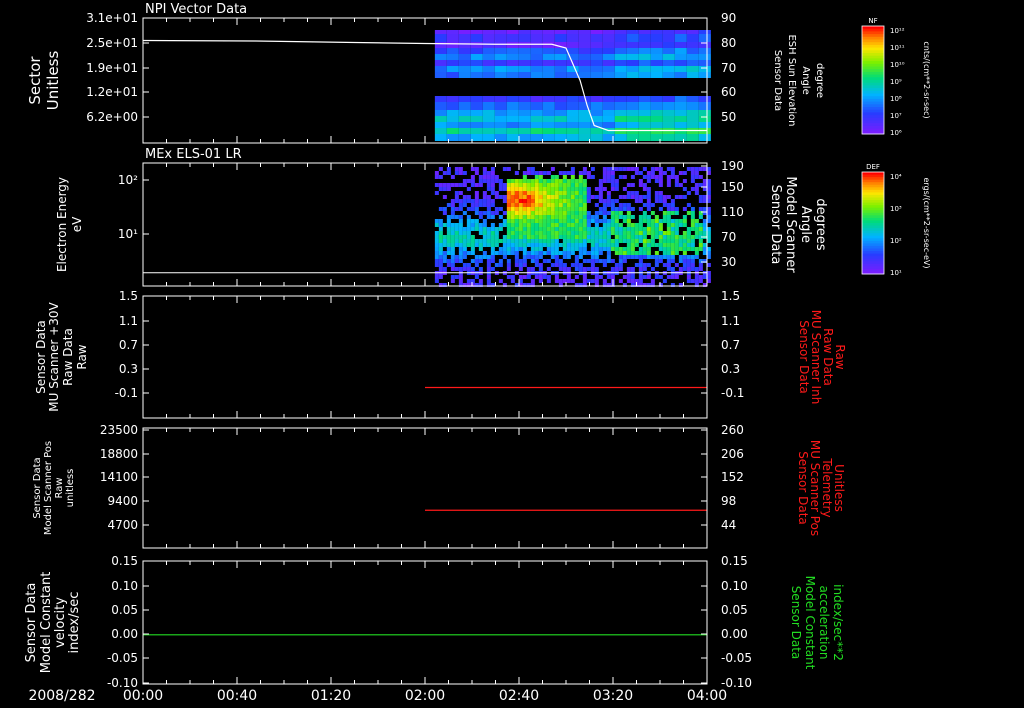 Image resolution: width=1024 pixels, height=708 pixels. Describe the element at coordinates (128, 296) in the screenshot. I see `y-tick-label: 1.5` at that location.